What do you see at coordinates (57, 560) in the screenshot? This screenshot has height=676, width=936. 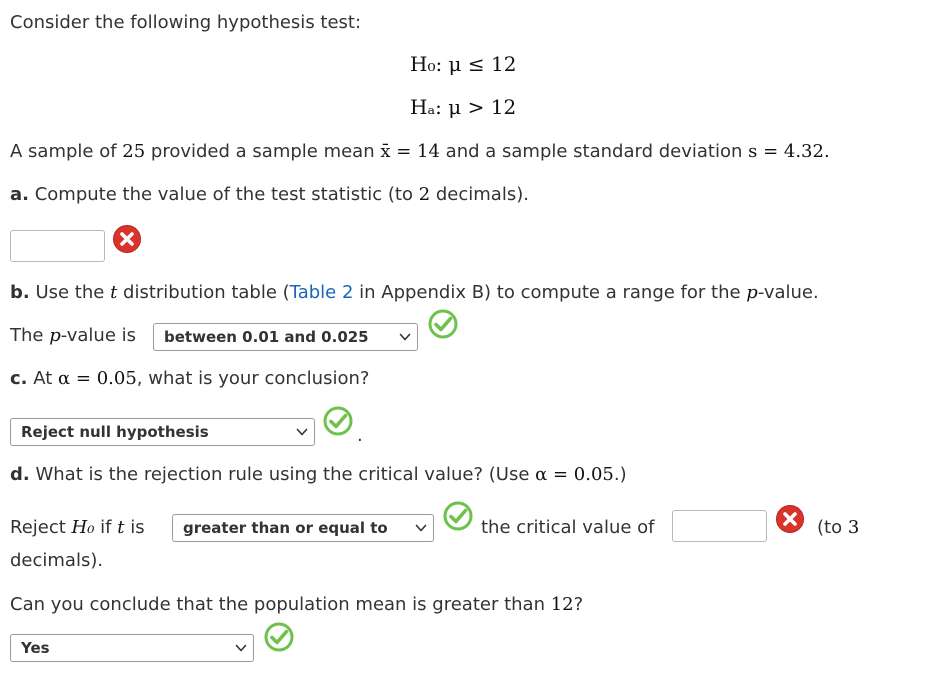 I see `decimals-word: decimals).` at bounding box center [57, 560].